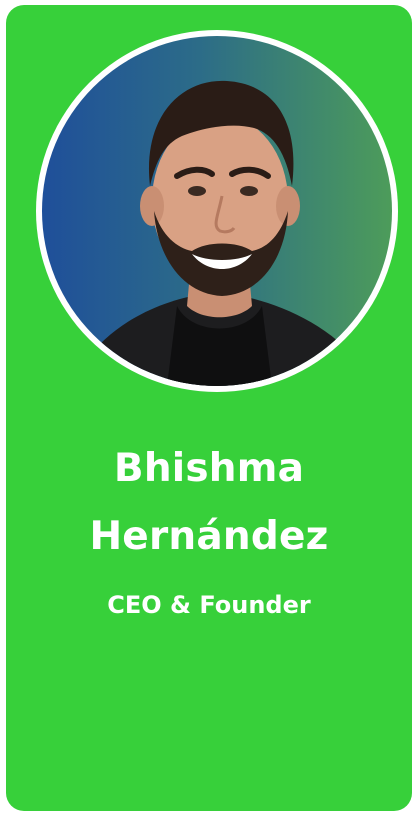 The height and width of the screenshot is (816, 419). Describe the element at coordinates (209, 468) in the screenshot. I see `member-first-name: Bhishma` at that location.